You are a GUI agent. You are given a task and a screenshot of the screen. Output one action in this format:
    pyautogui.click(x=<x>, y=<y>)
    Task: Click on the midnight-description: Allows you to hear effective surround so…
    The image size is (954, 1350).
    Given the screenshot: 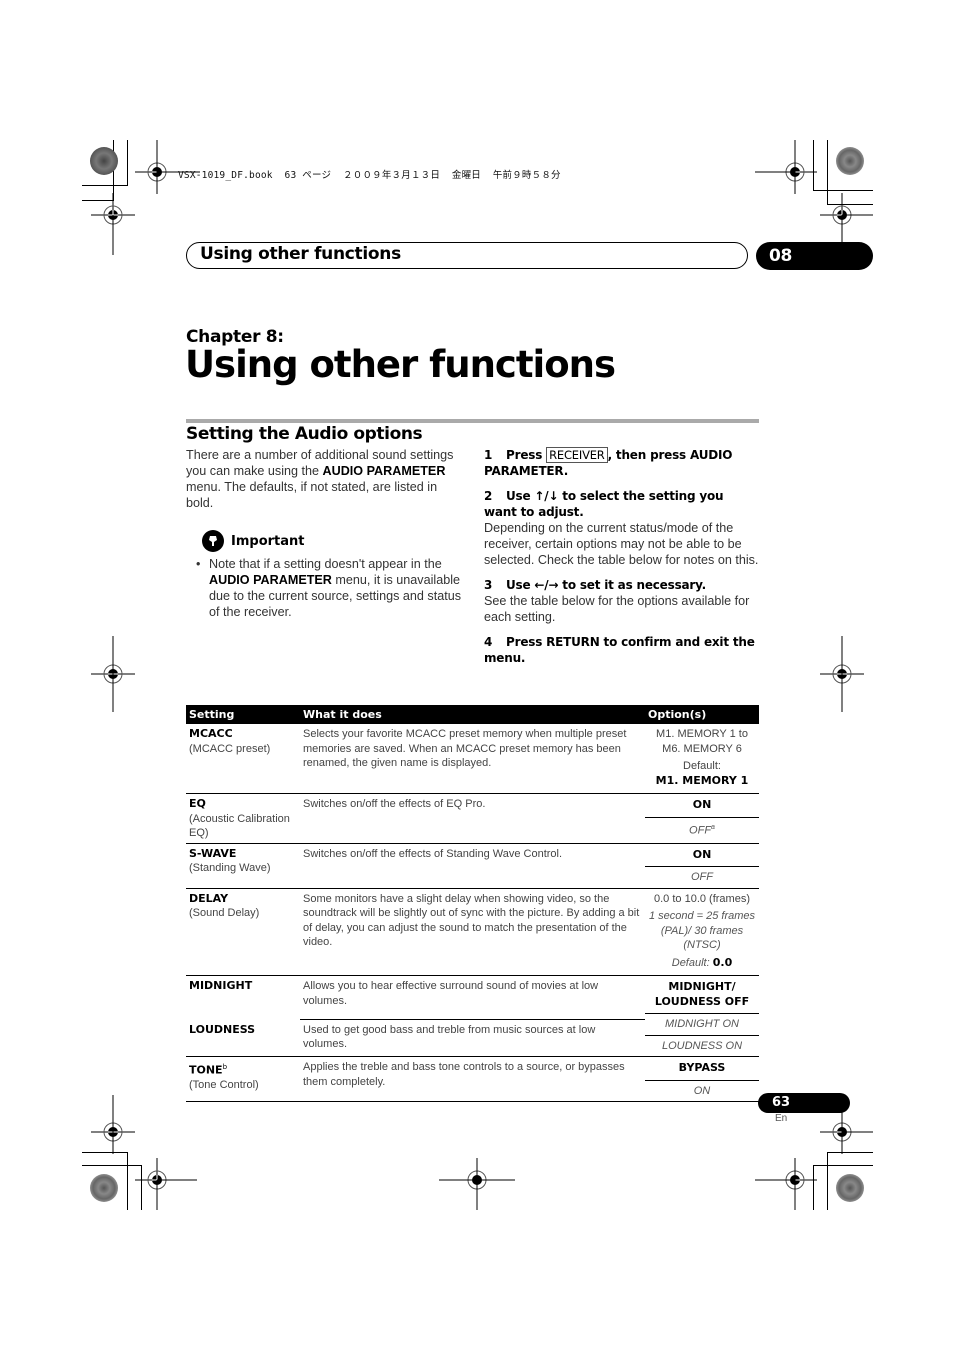 What is the action you would take?
    pyautogui.click(x=451, y=993)
    